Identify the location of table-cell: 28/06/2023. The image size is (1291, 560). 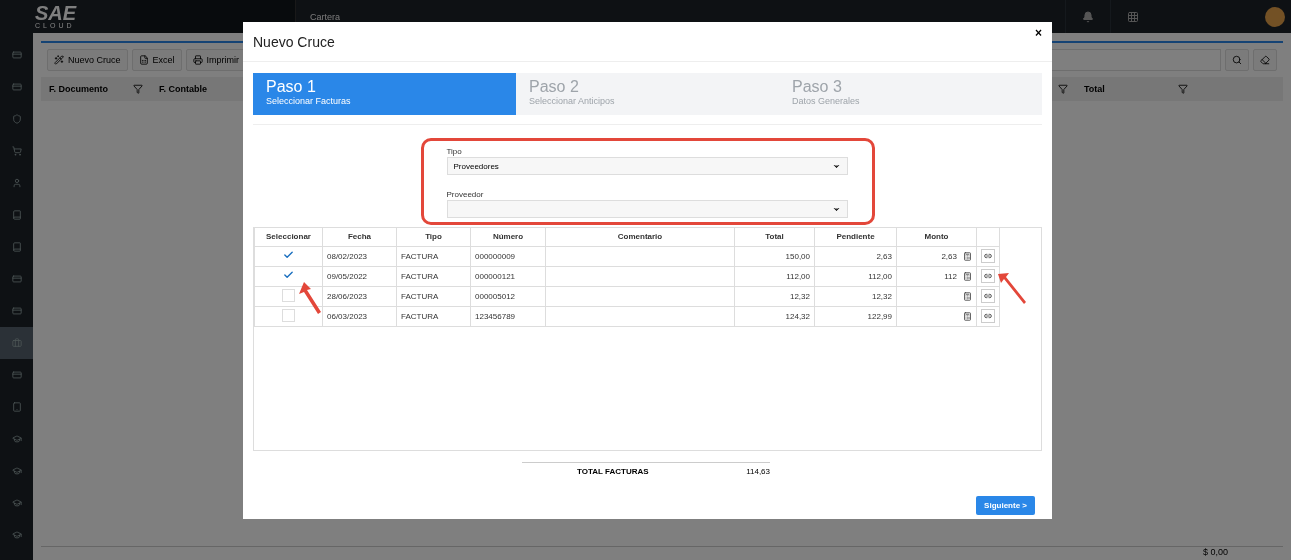
(359, 296).